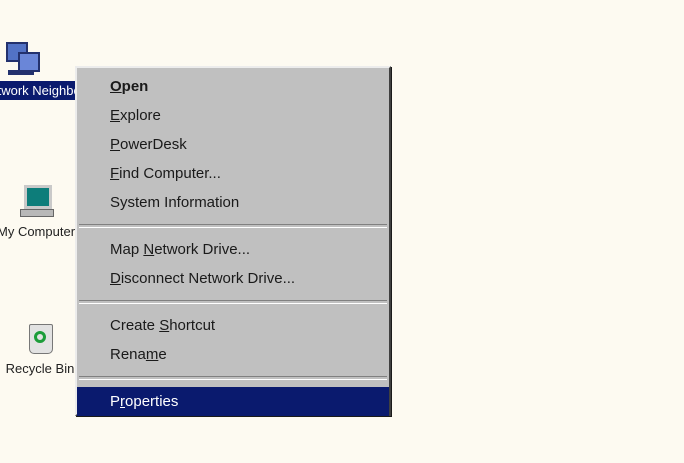 This screenshot has height=463, width=684. Describe the element at coordinates (40, 368) in the screenshot. I see `desktop-icon-label: Recycle Bin` at that location.